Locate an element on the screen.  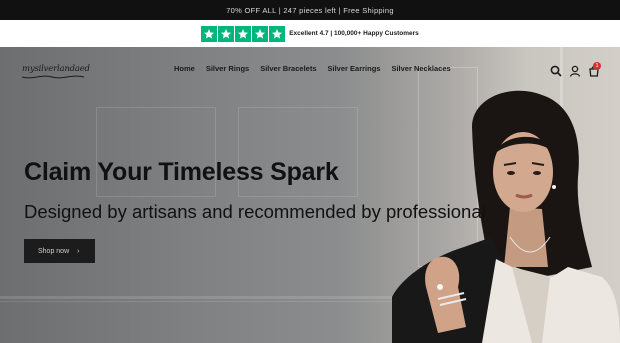
hero-title: Claim Your Timeless Spark is located at coordinates (181, 172).